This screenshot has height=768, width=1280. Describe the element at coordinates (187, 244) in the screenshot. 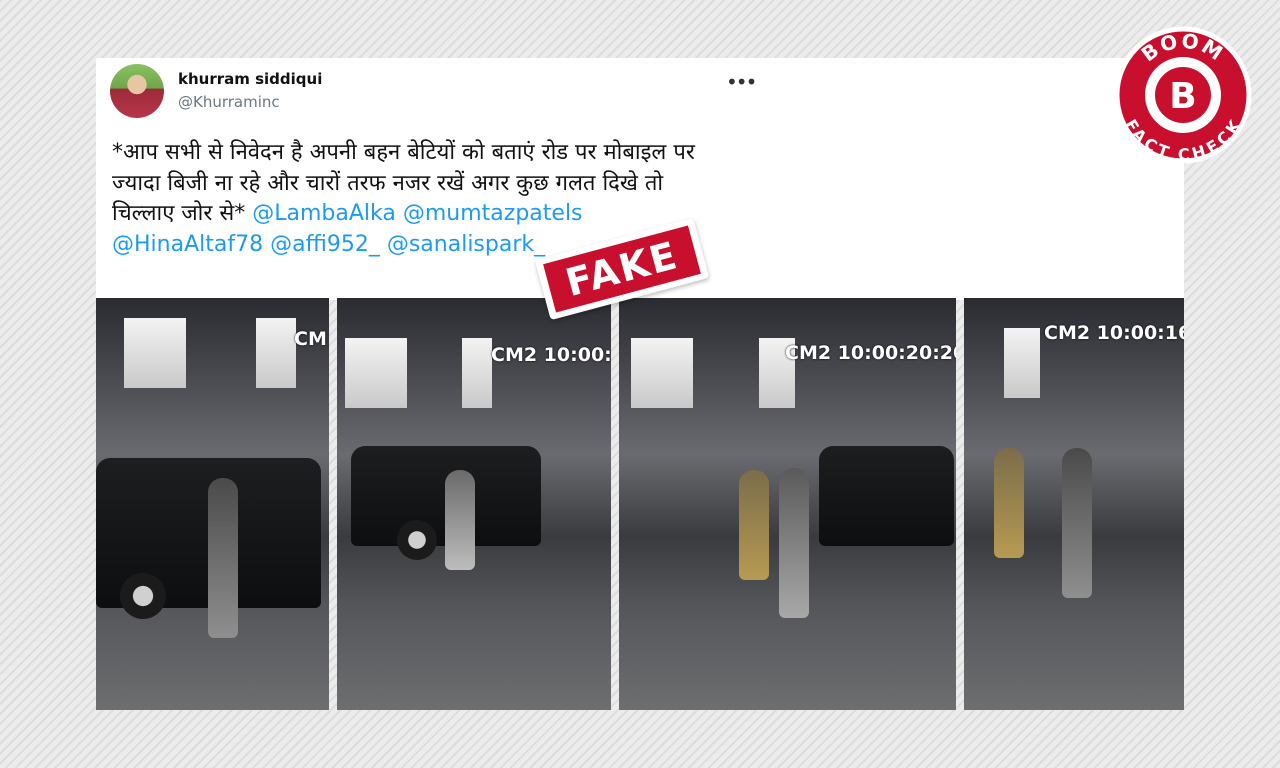

I see `mention-link: @HinaAltaf78` at that location.